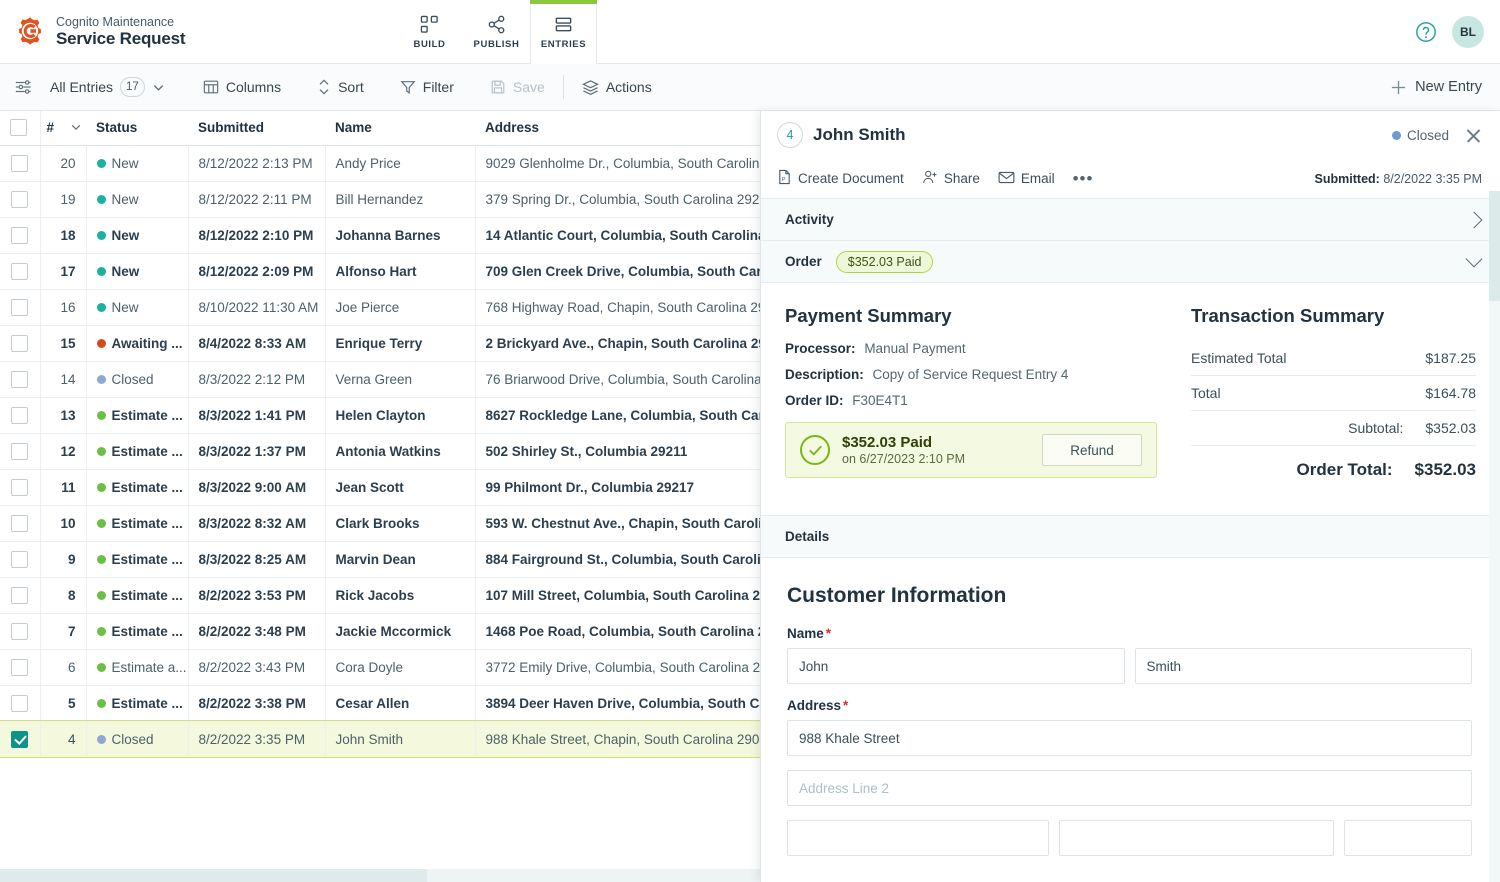 This screenshot has height=882, width=1500. What do you see at coordinates (971, 348) in the screenshot?
I see `processor-row: Processor: Manual Payment` at bounding box center [971, 348].